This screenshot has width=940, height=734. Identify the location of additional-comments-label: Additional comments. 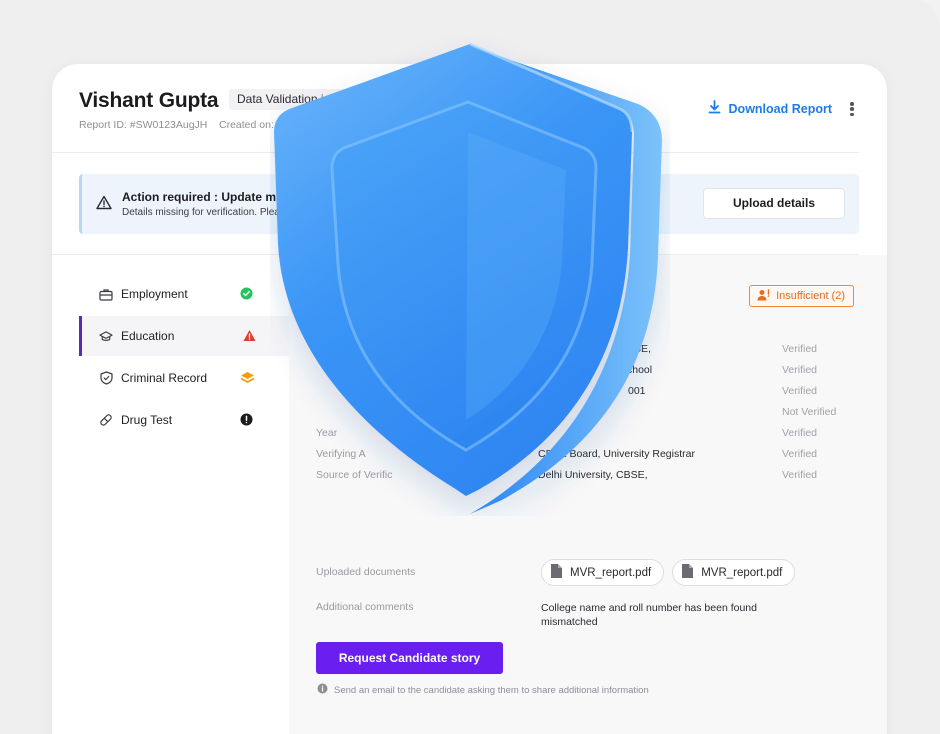
(365, 607).